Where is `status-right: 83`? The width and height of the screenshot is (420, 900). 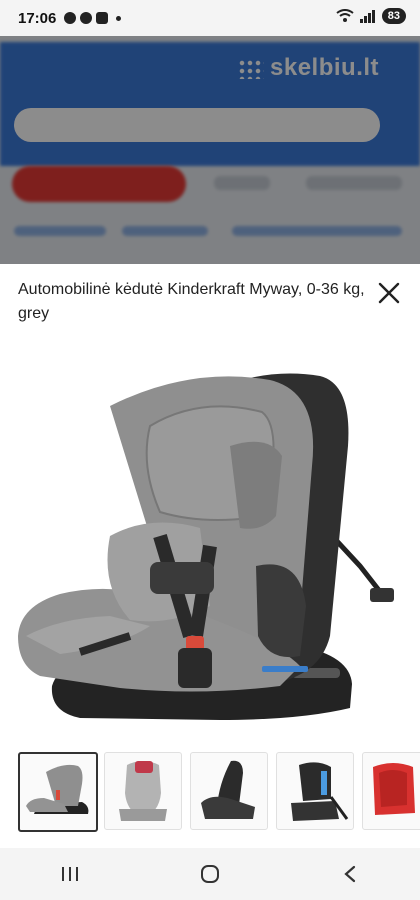
status-right: 83 is located at coordinates (371, 16).